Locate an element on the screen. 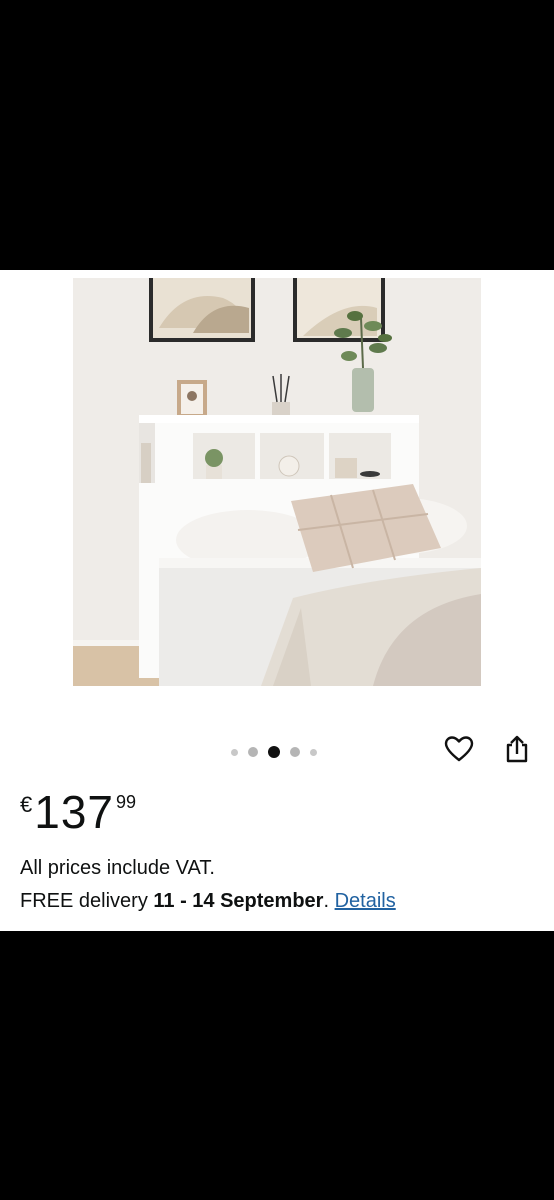 This screenshot has width=554, height=1200. delivery-prefix: FREE delivery is located at coordinates (87, 901).